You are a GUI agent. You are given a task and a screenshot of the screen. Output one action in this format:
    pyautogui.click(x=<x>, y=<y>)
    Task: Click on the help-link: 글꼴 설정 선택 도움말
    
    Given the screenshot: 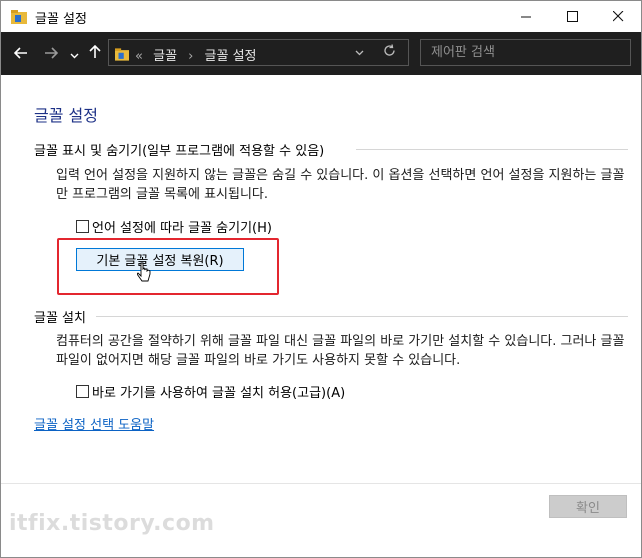 What is the action you would take?
    pyautogui.click(x=94, y=423)
    